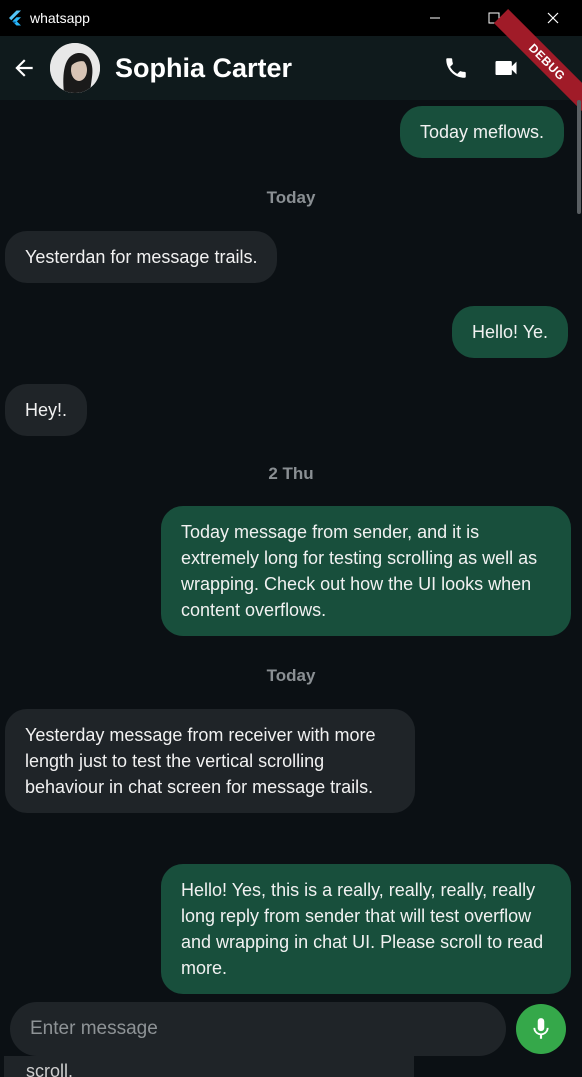 This screenshot has width=582, height=1077. I want to click on minimize-icon, so click(434, 18).